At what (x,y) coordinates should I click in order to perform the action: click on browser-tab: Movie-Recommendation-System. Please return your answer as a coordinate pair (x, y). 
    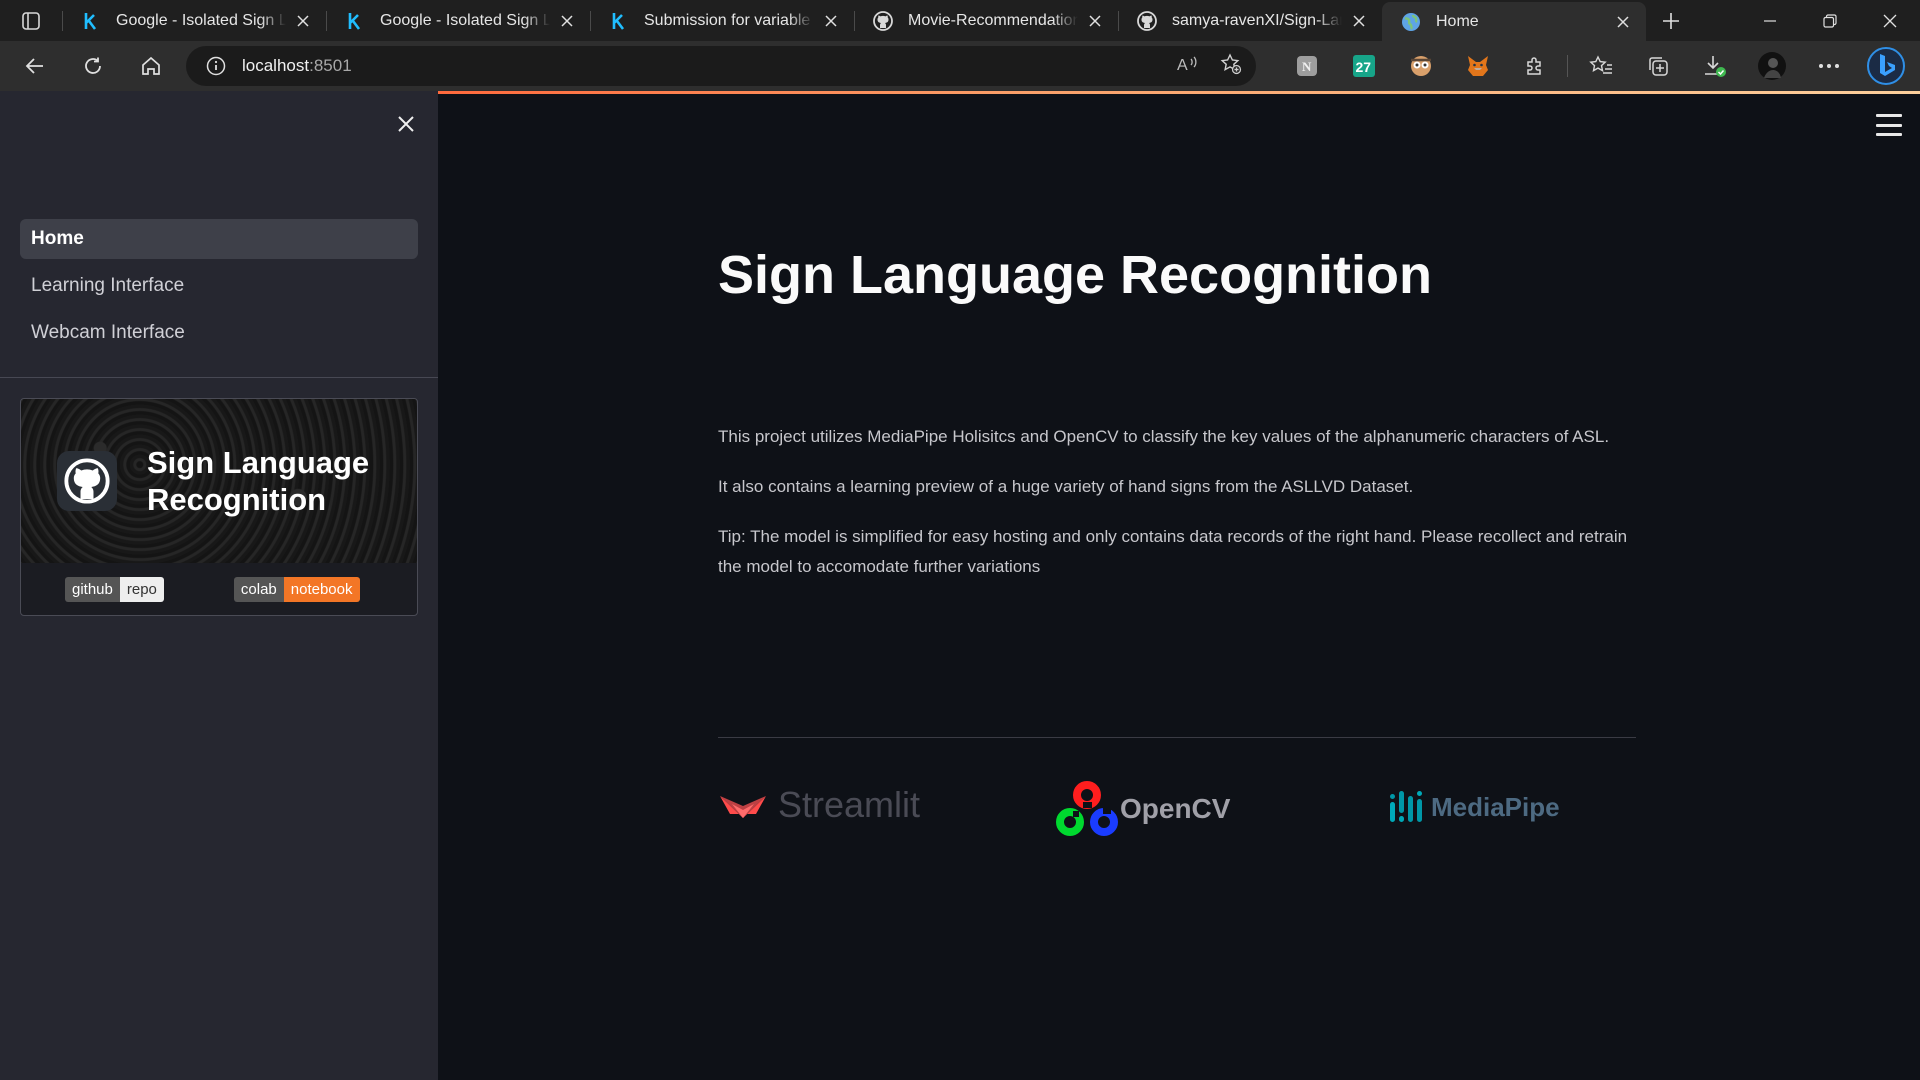
    Looking at the image, I should click on (986, 20).